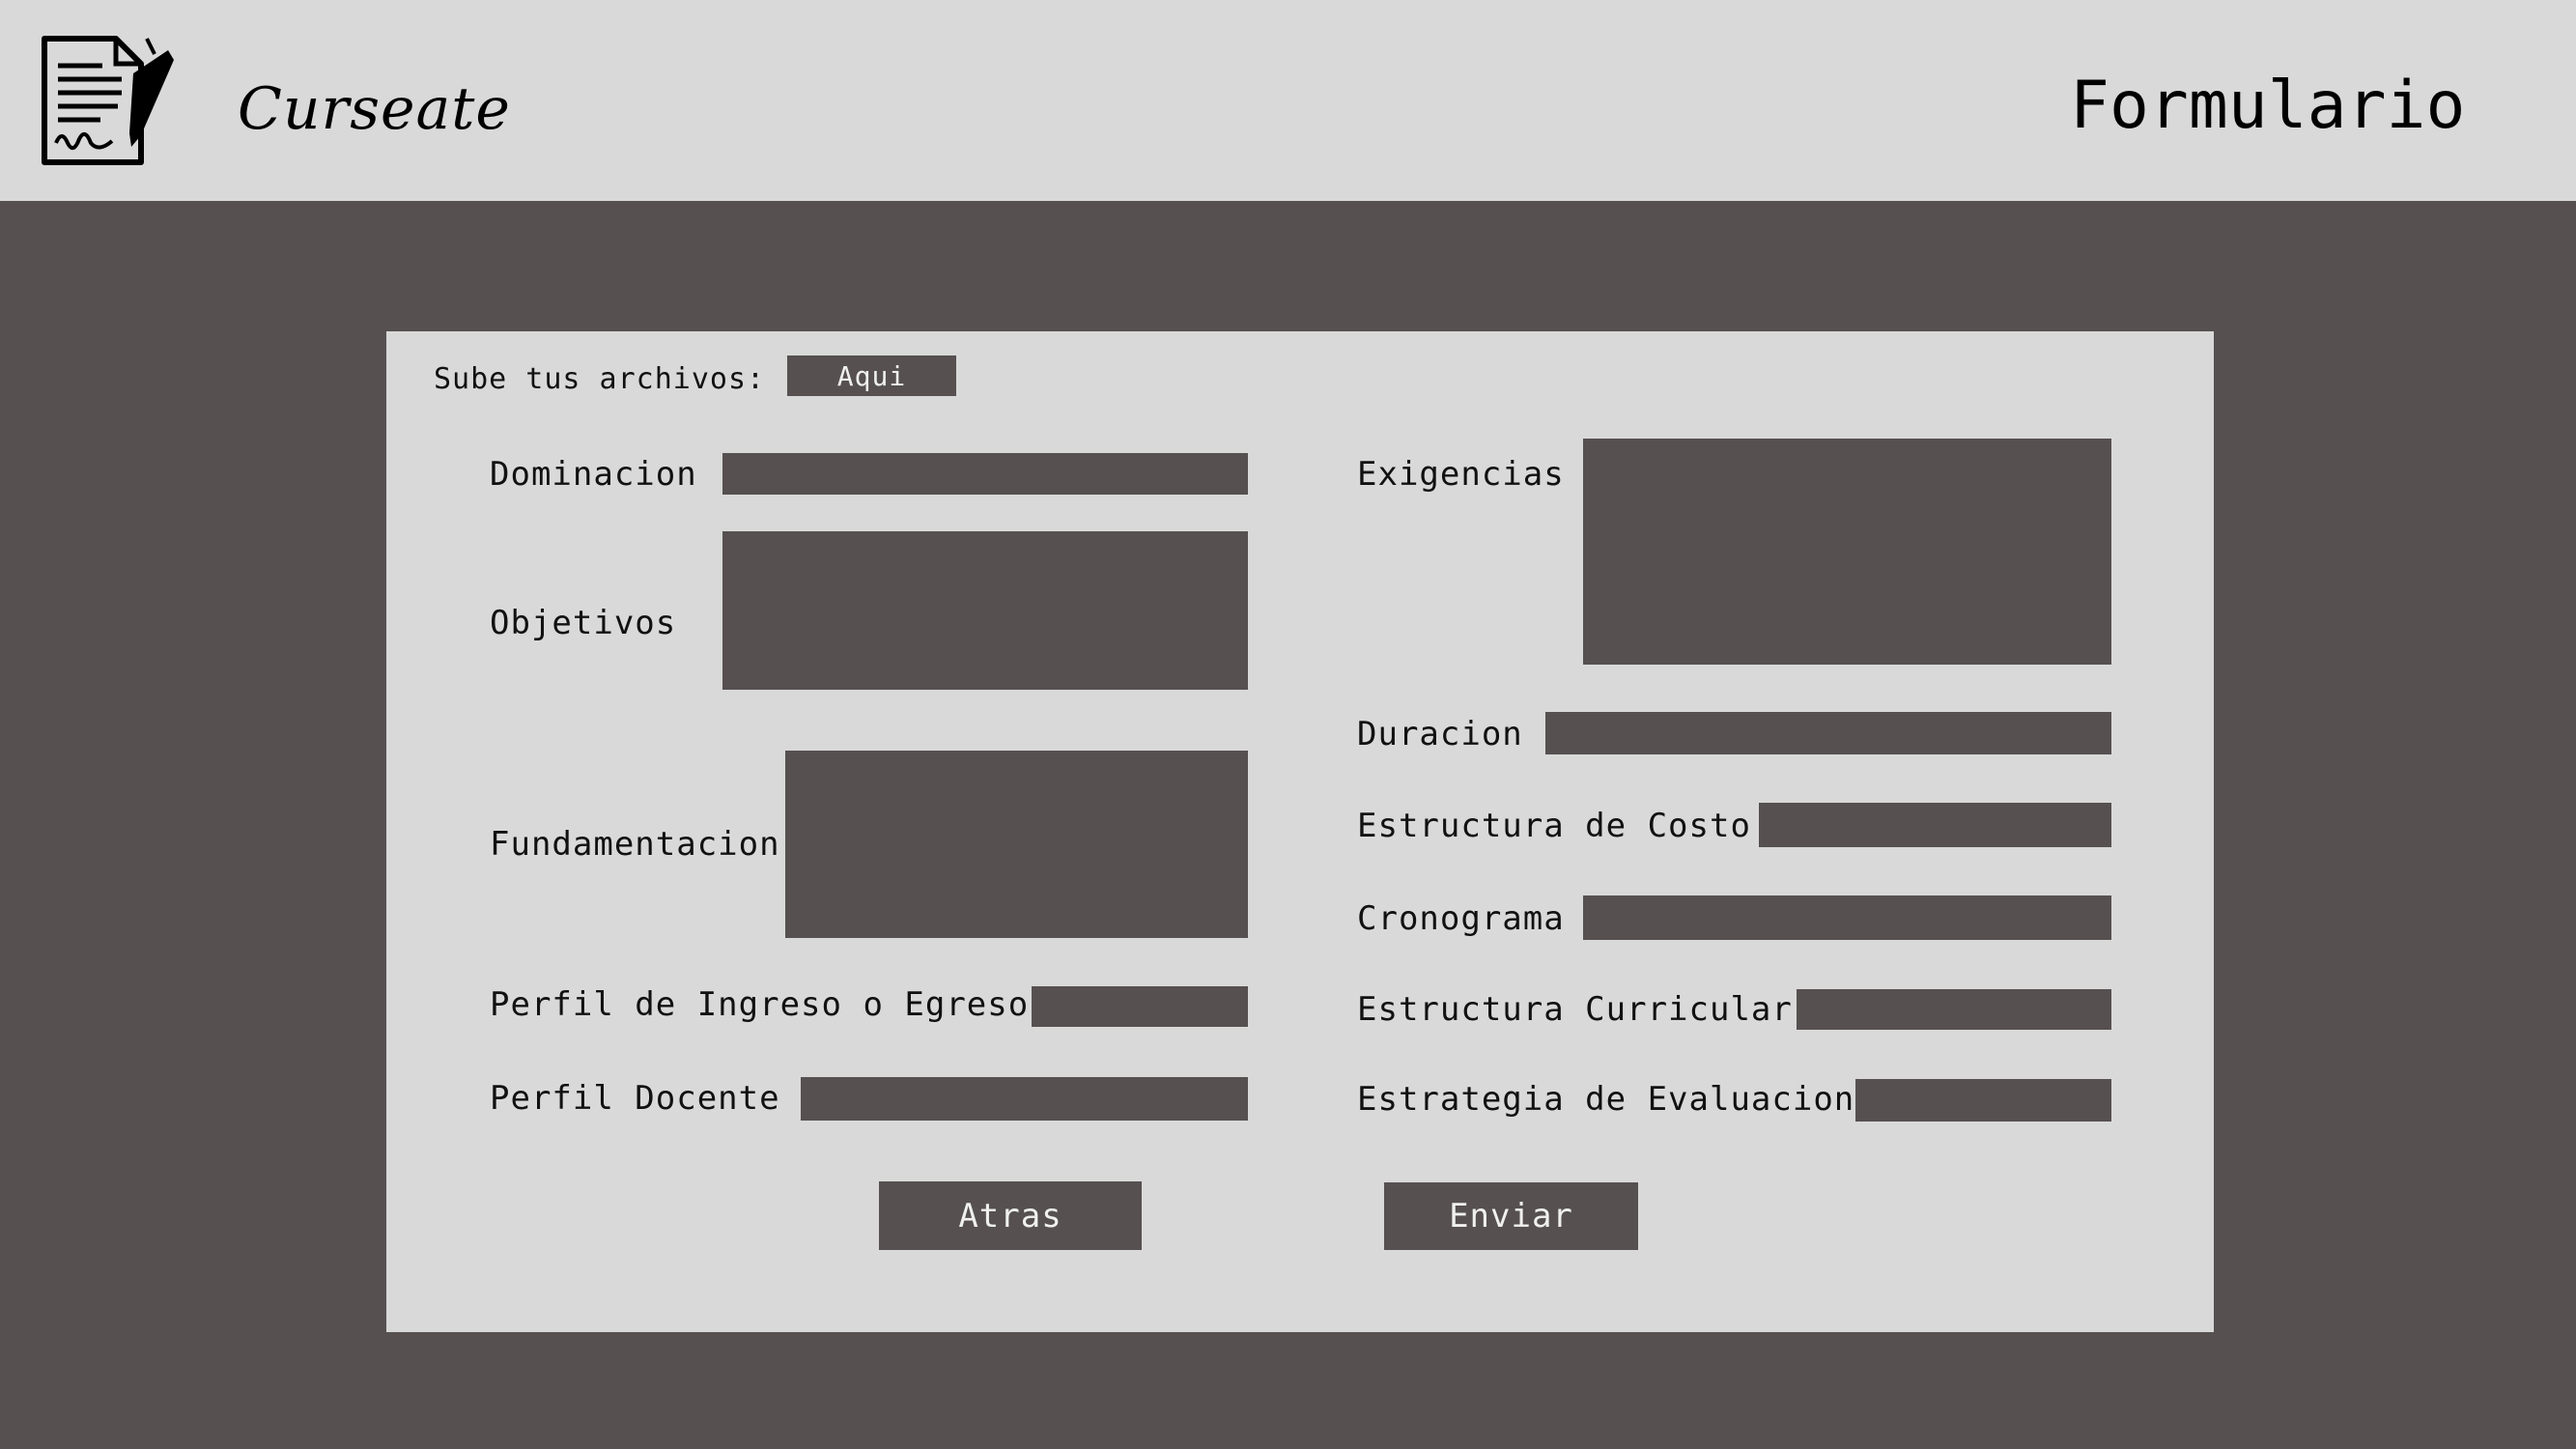 Image resolution: width=2576 pixels, height=1449 pixels. I want to click on estrategia-evaluacion-input, so click(1983, 1100).